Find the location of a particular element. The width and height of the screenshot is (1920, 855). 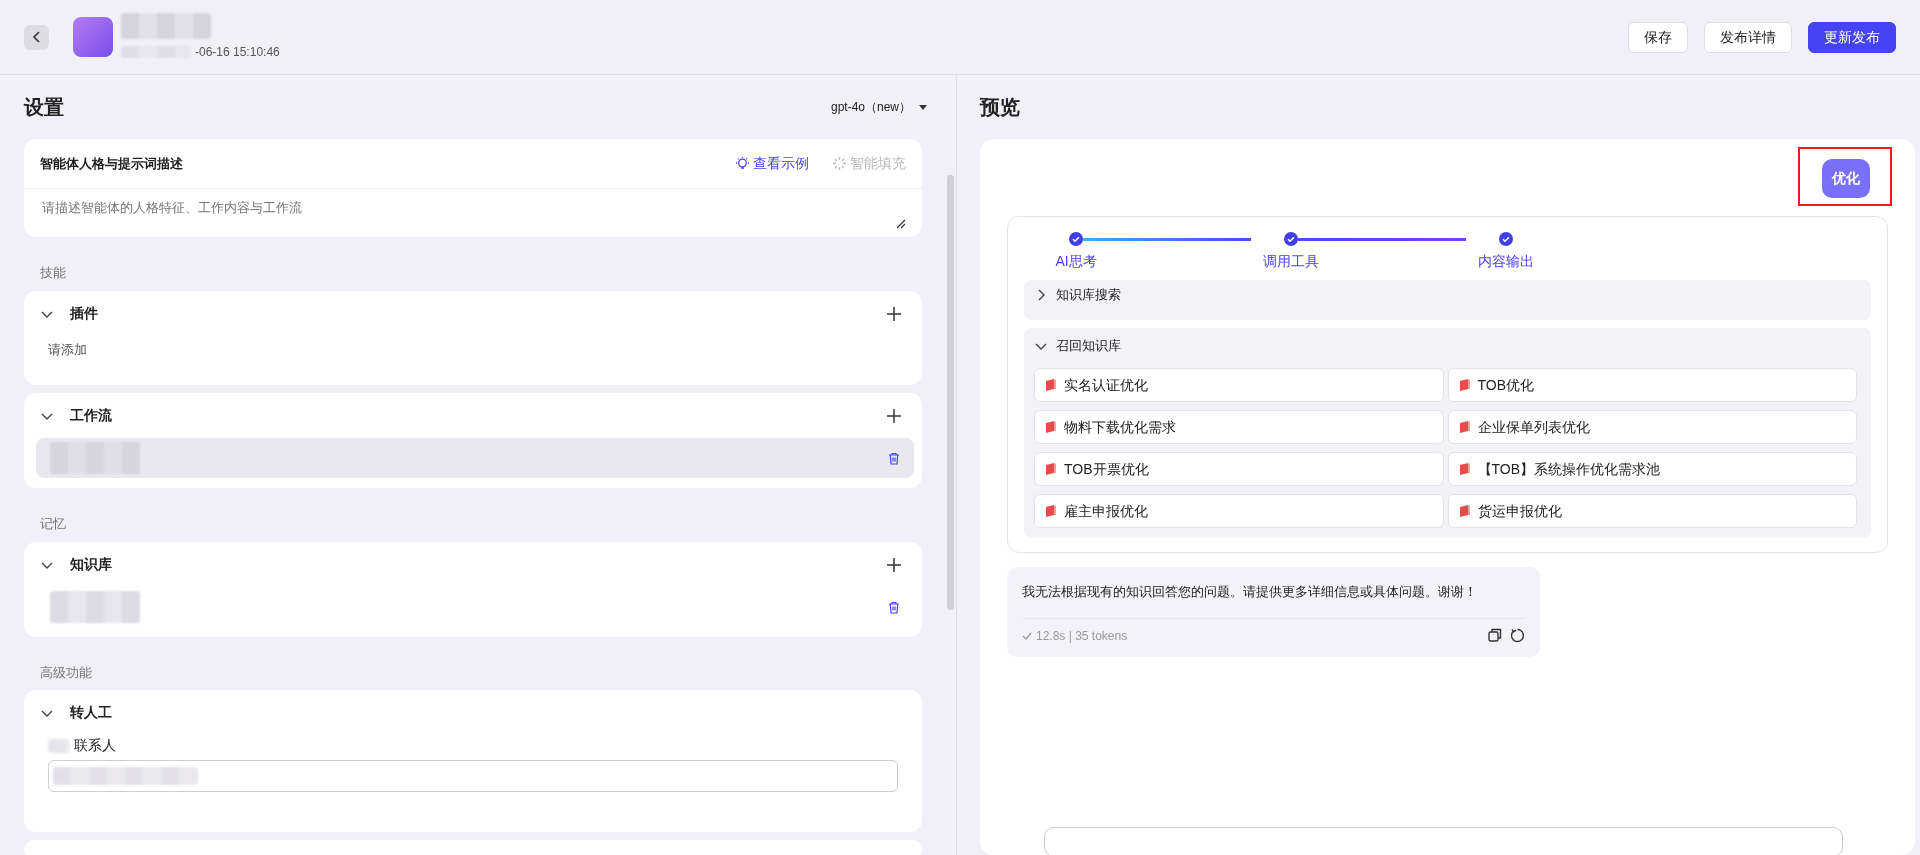

timestamp: -06-16 15:10:46 is located at coordinates (237, 52).